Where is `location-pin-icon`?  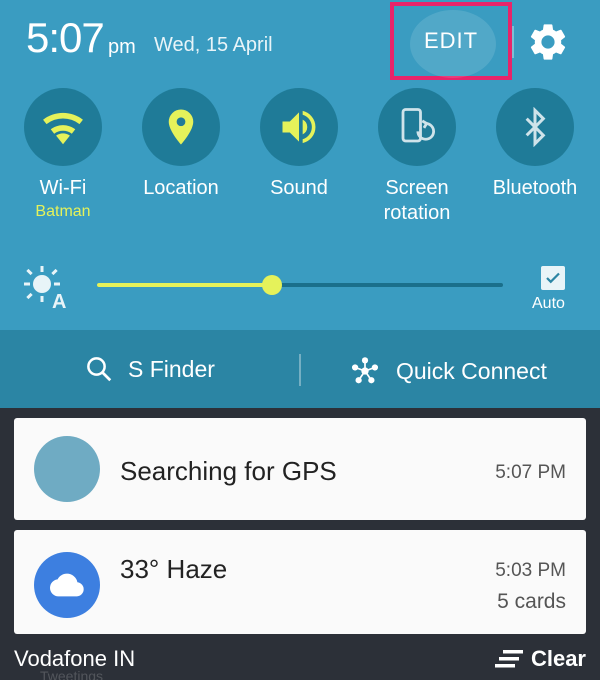
location-pin-icon is located at coordinates (181, 127).